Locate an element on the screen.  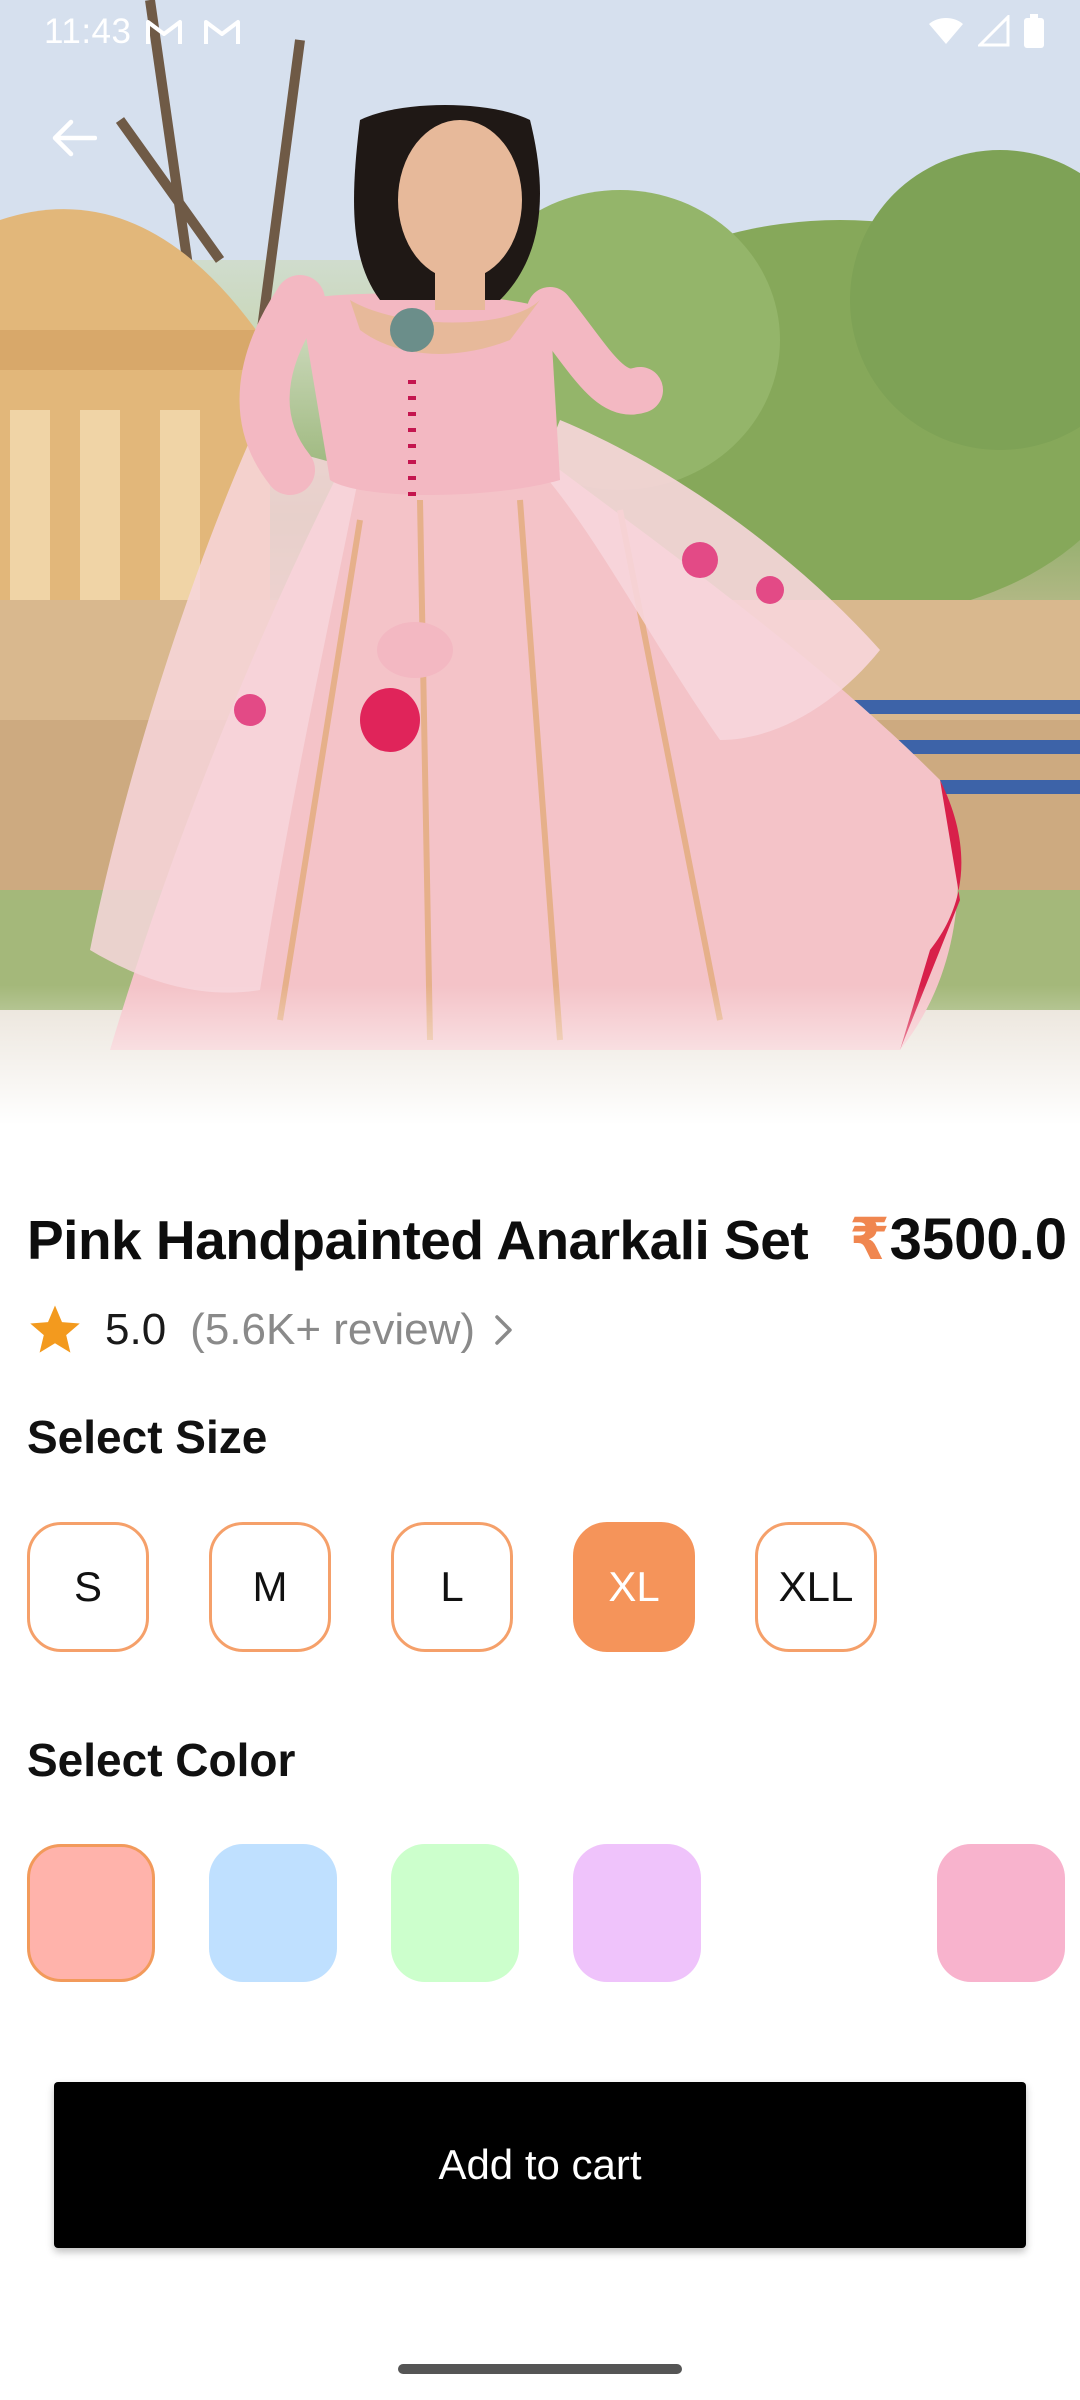
size-option-xl: XL is located at coordinates (634, 1587).